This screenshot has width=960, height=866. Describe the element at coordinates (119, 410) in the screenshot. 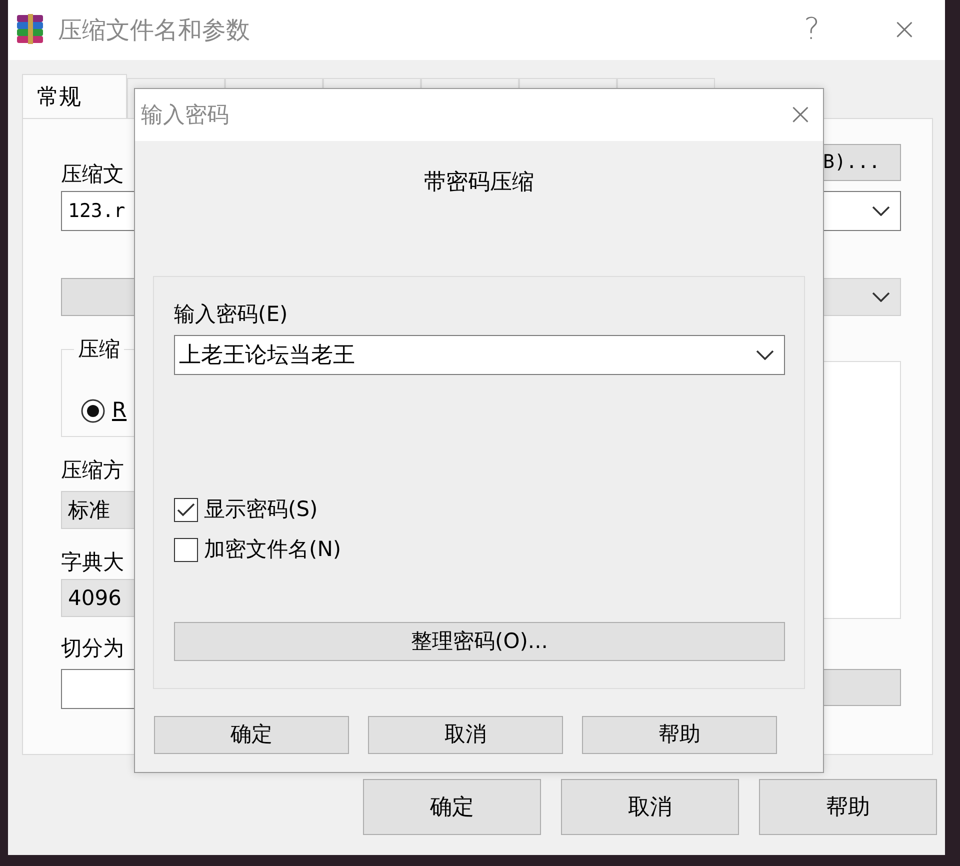

I see `radio-label: R` at that location.